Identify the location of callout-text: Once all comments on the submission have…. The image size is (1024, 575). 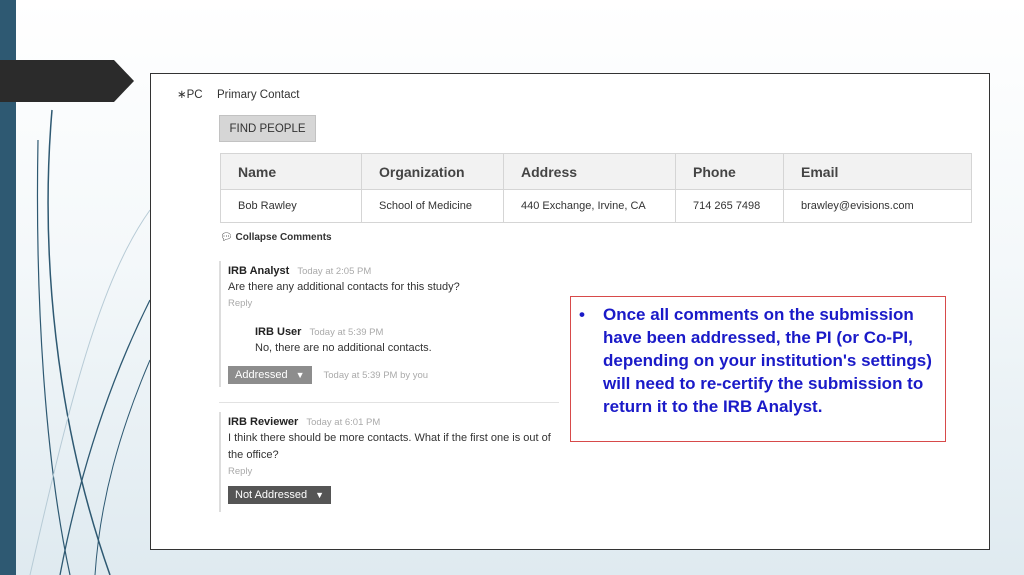
(767, 360).